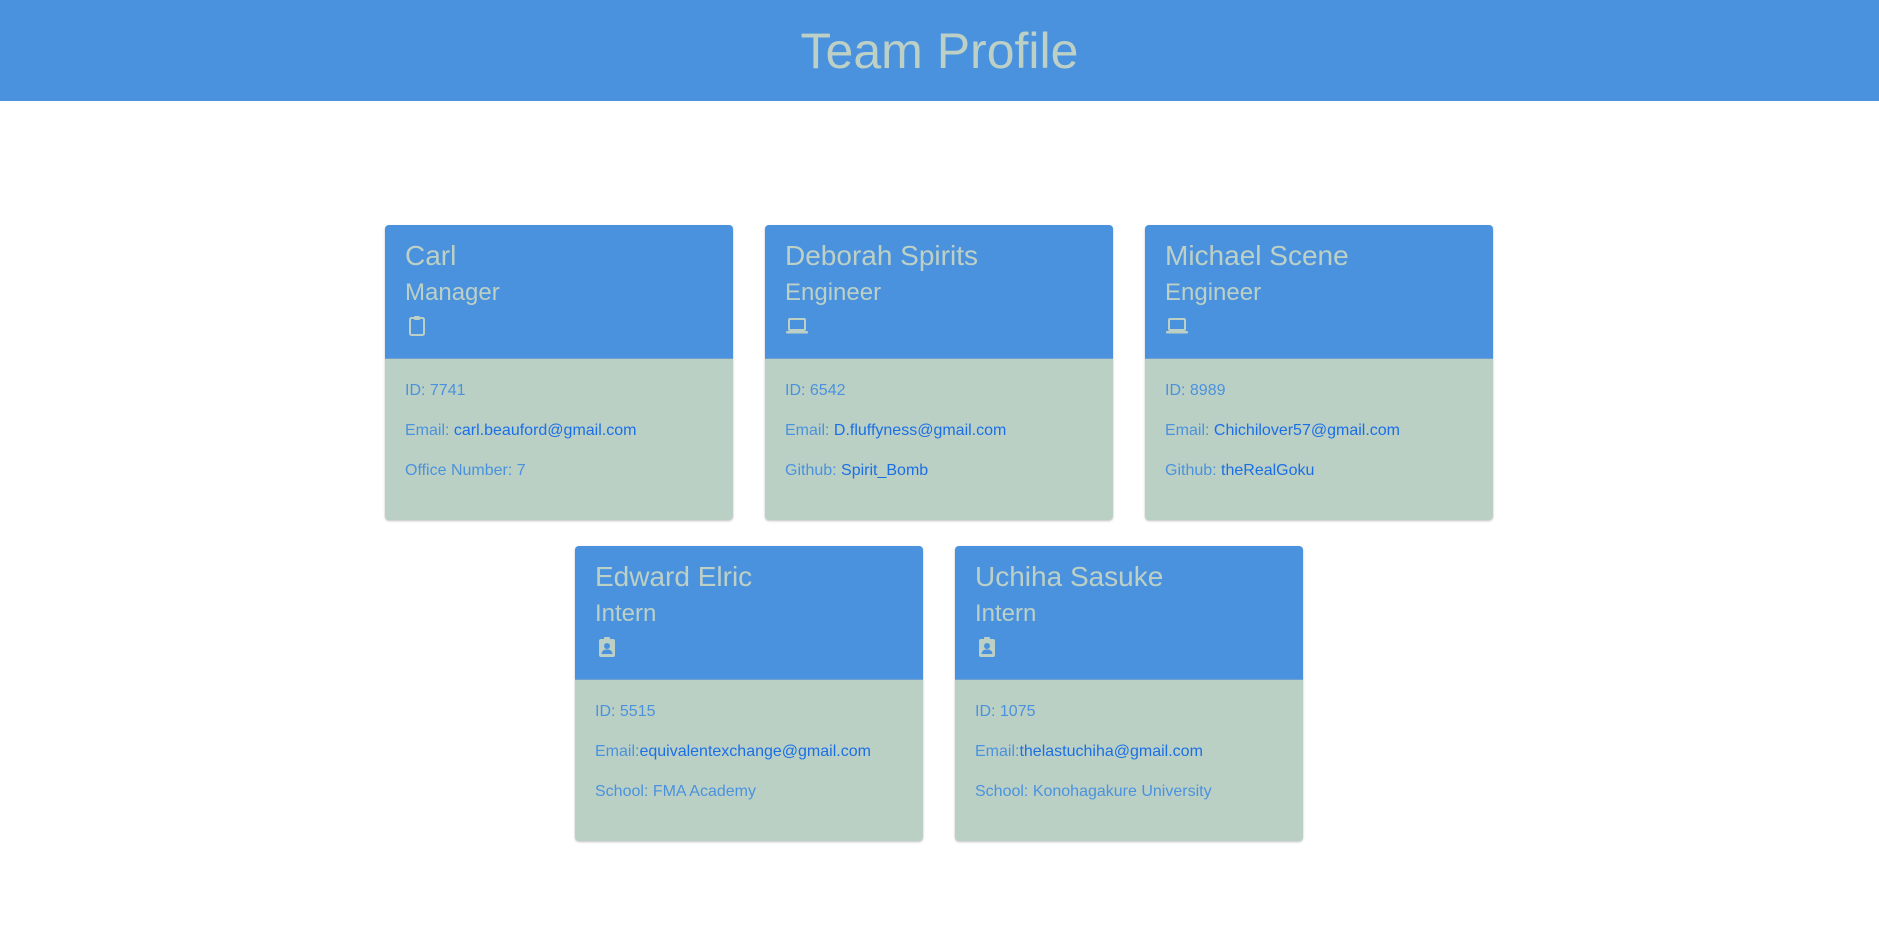 The height and width of the screenshot is (949, 1879). What do you see at coordinates (1319, 292) in the screenshot?
I see `card-header: Michael Scene Engineer` at bounding box center [1319, 292].